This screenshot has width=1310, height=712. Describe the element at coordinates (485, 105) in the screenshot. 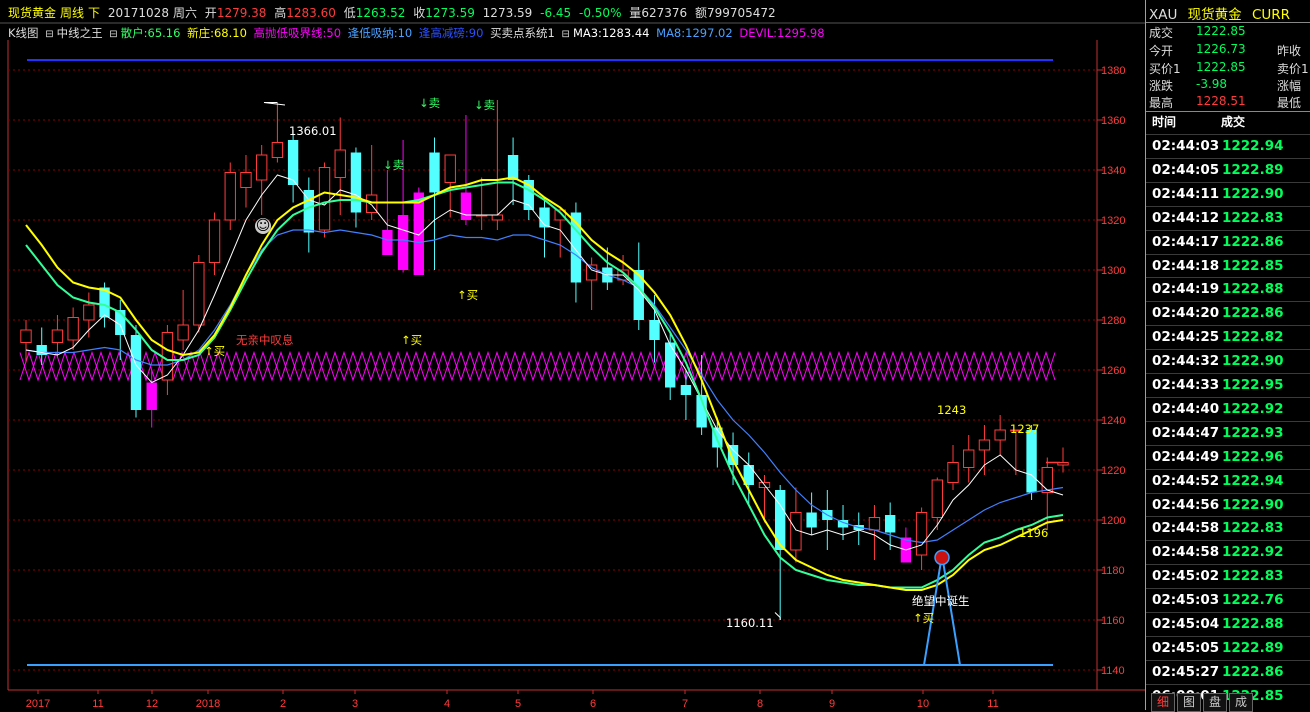

I see `sell-signal-2: ↓卖` at that location.